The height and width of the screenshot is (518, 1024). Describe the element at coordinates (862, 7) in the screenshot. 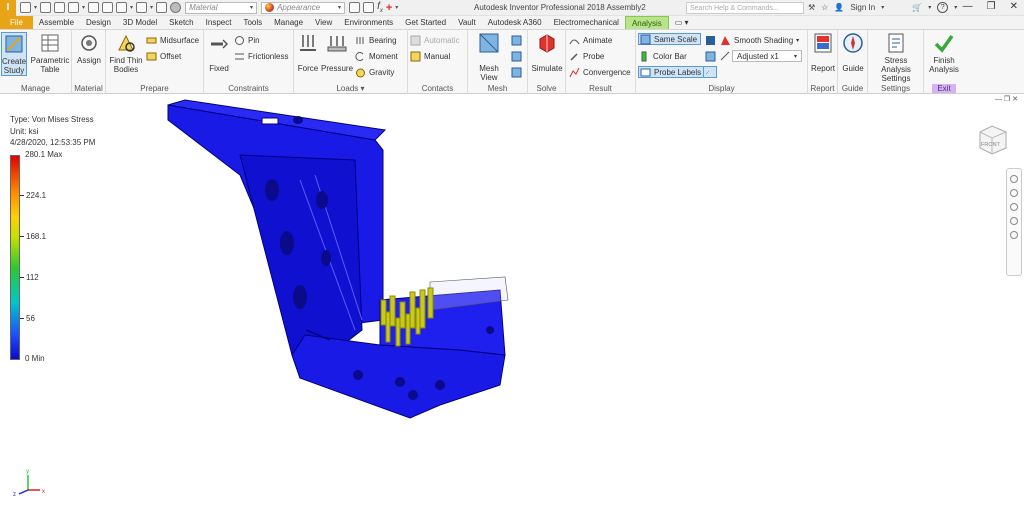

I see `sign-in-link: Sign In` at that location.